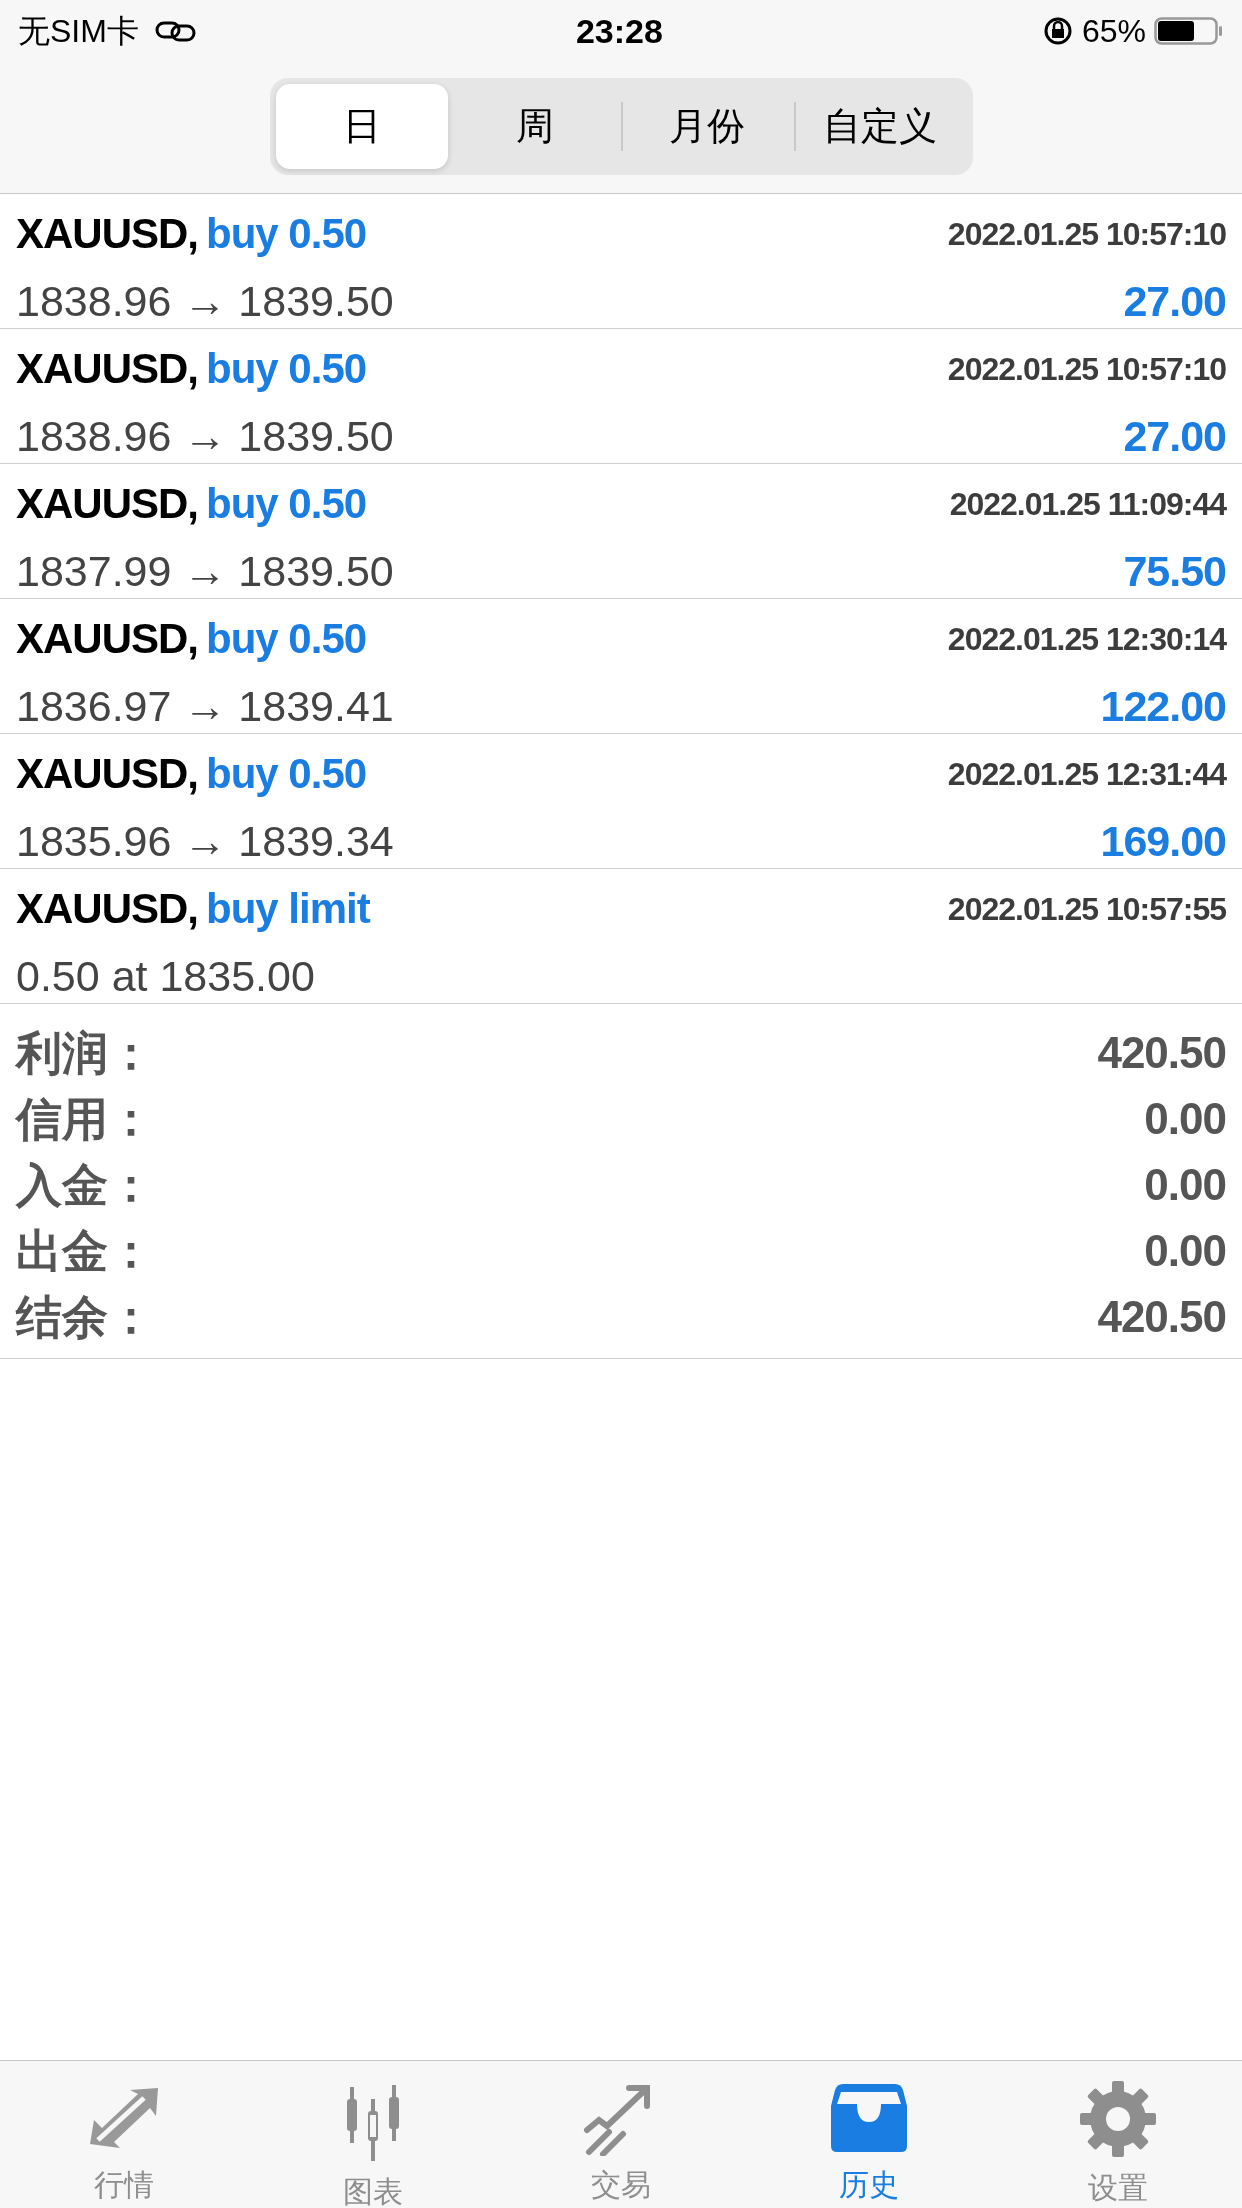 This screenshot has height=2208, width=1242. I want to click on tab-bar-item: 设置, so click(1117, 2134).